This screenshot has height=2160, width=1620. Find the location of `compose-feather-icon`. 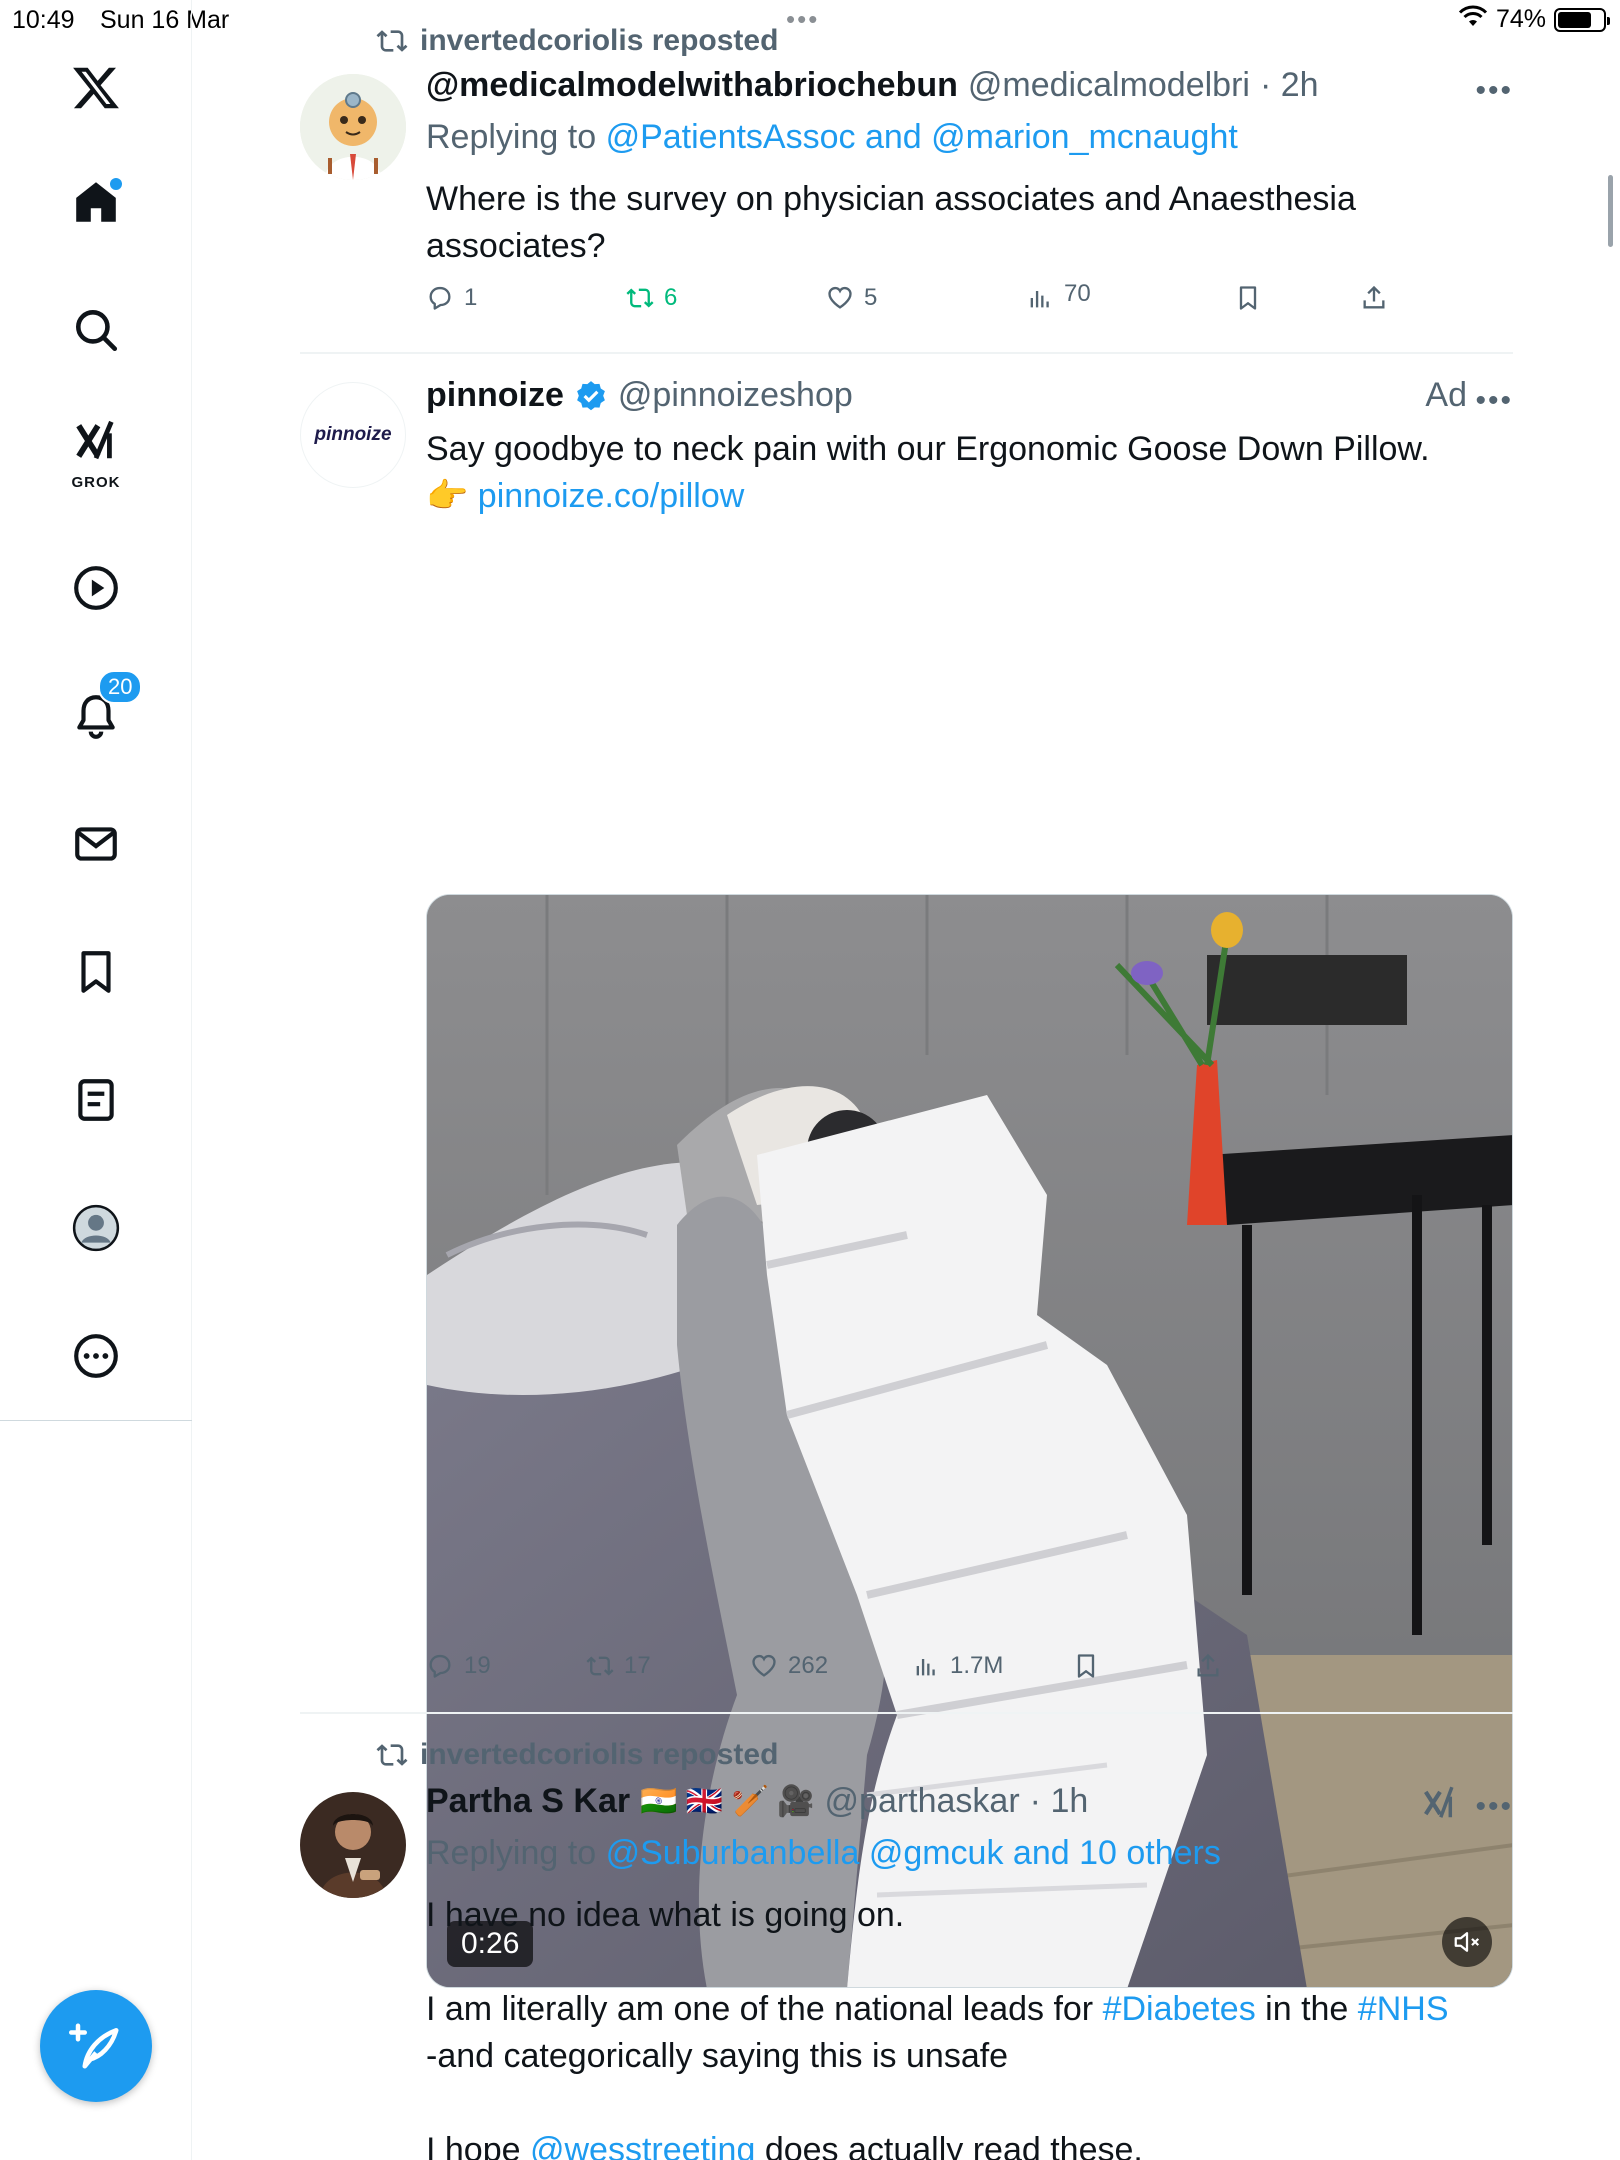

compose-feather-icon is located at coordinates (94, 2046).